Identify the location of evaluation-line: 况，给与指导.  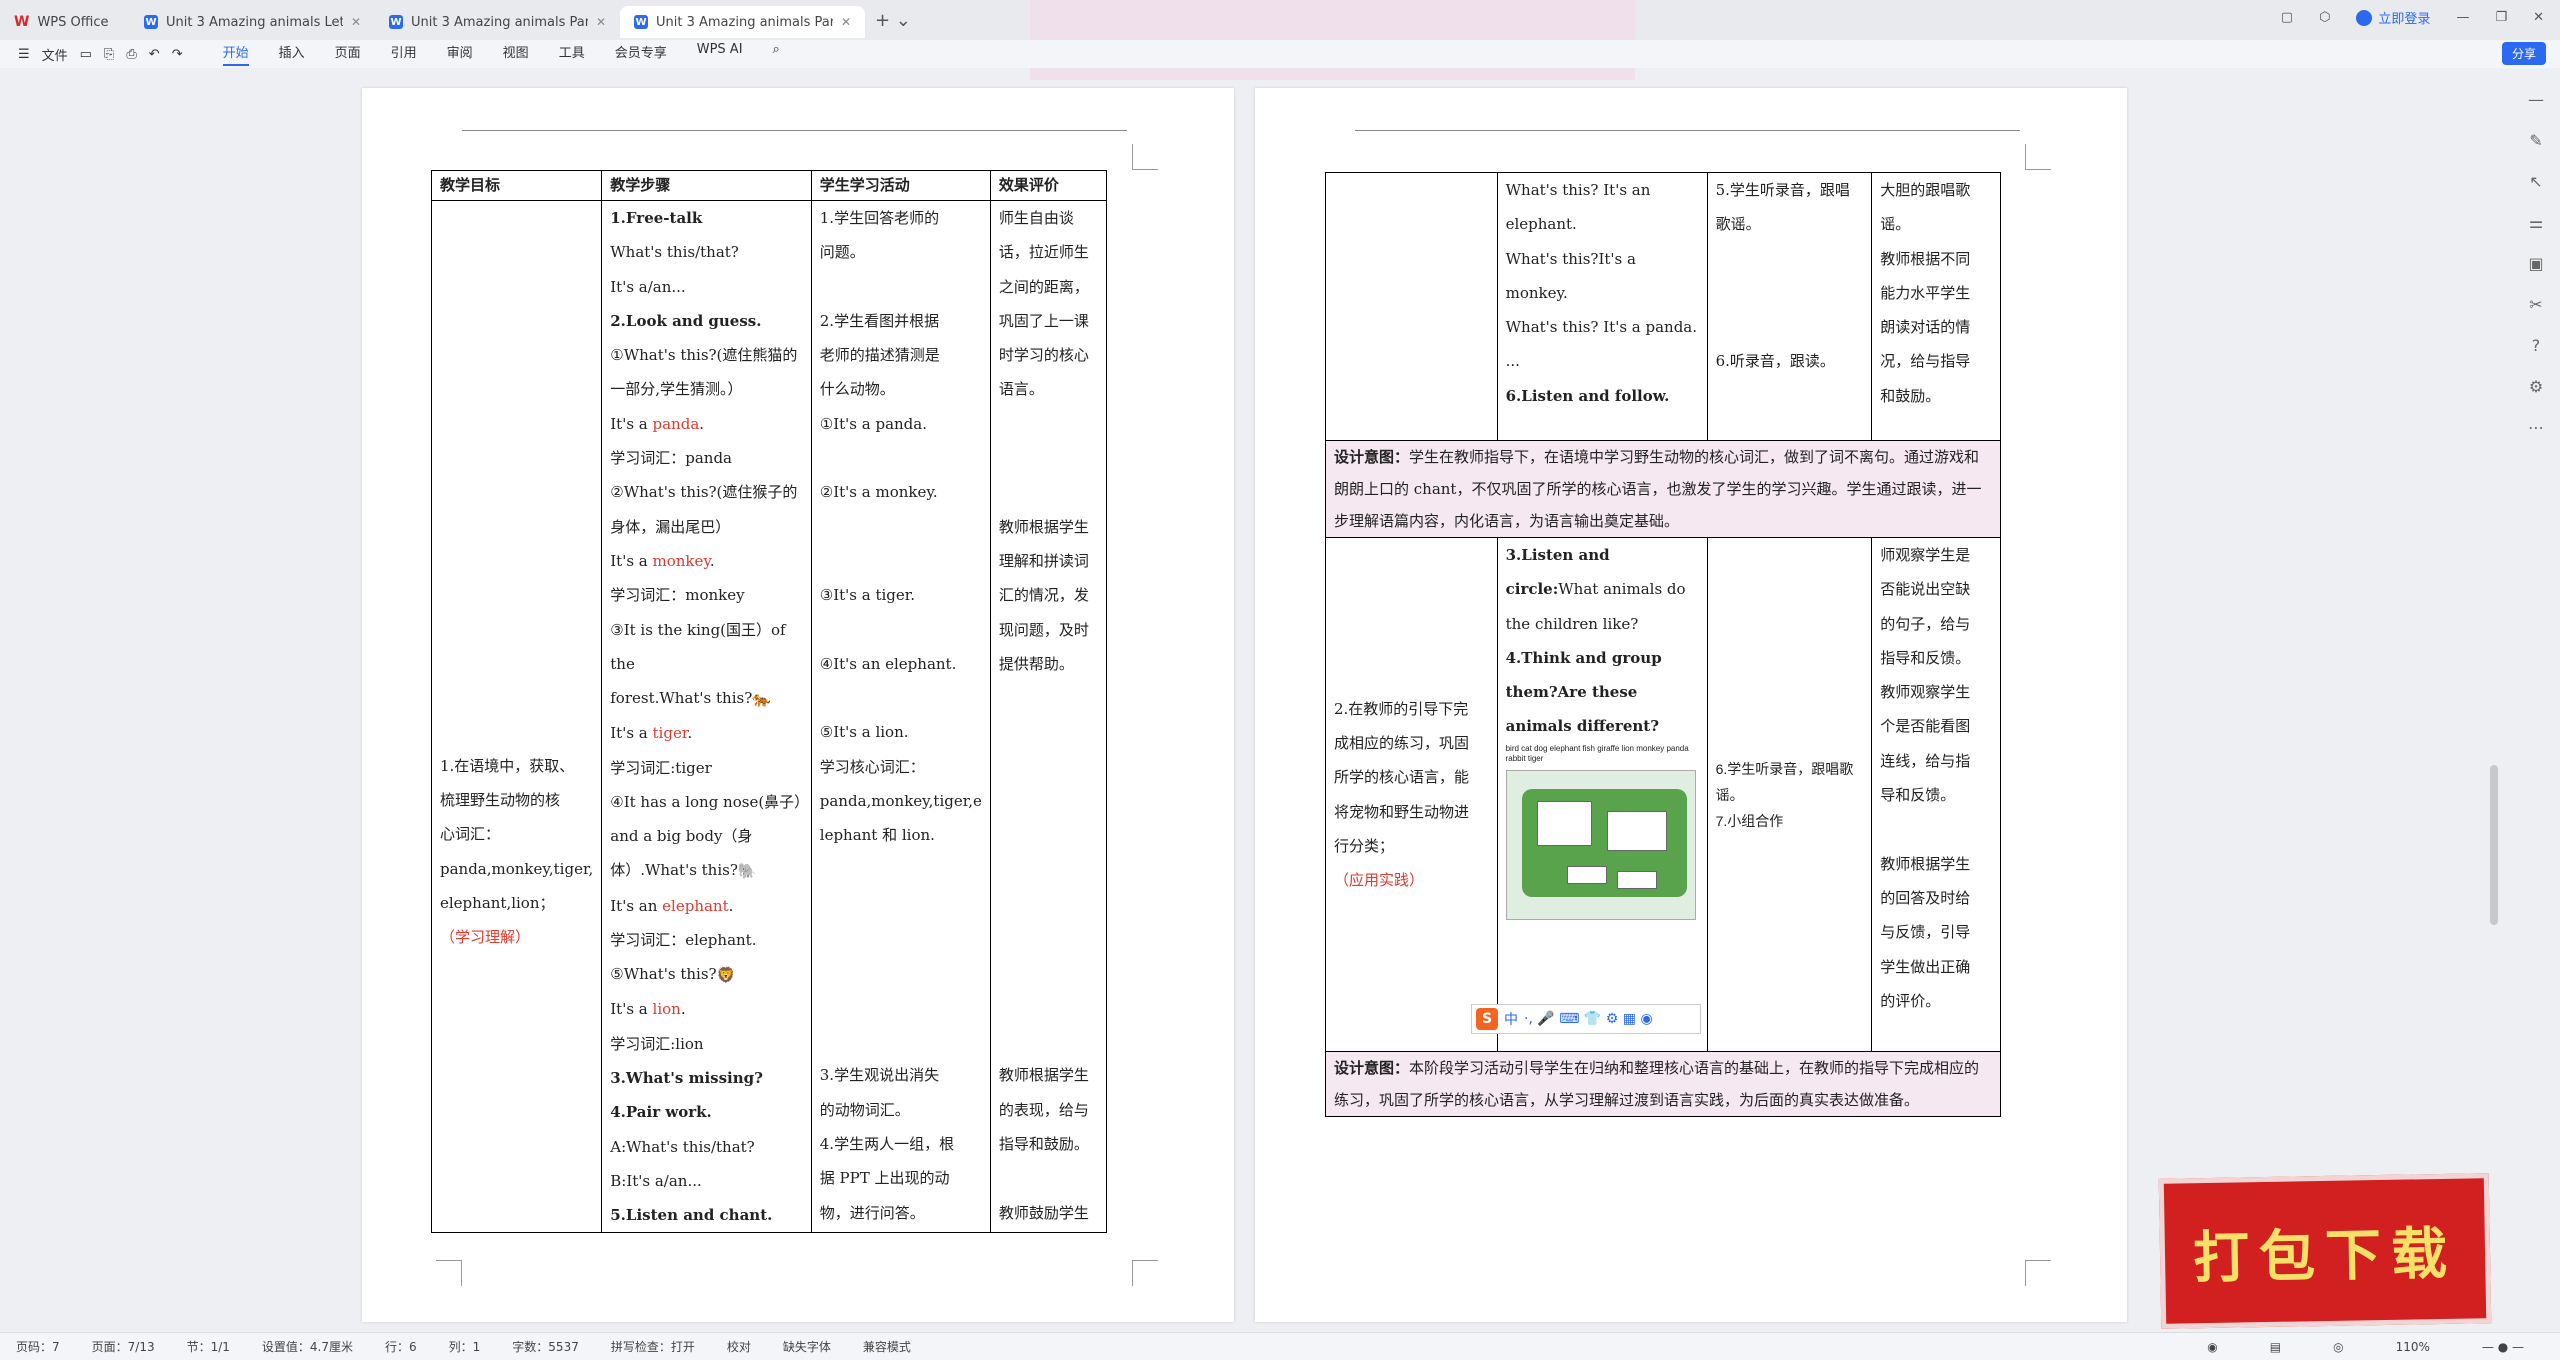
(1925, 361).